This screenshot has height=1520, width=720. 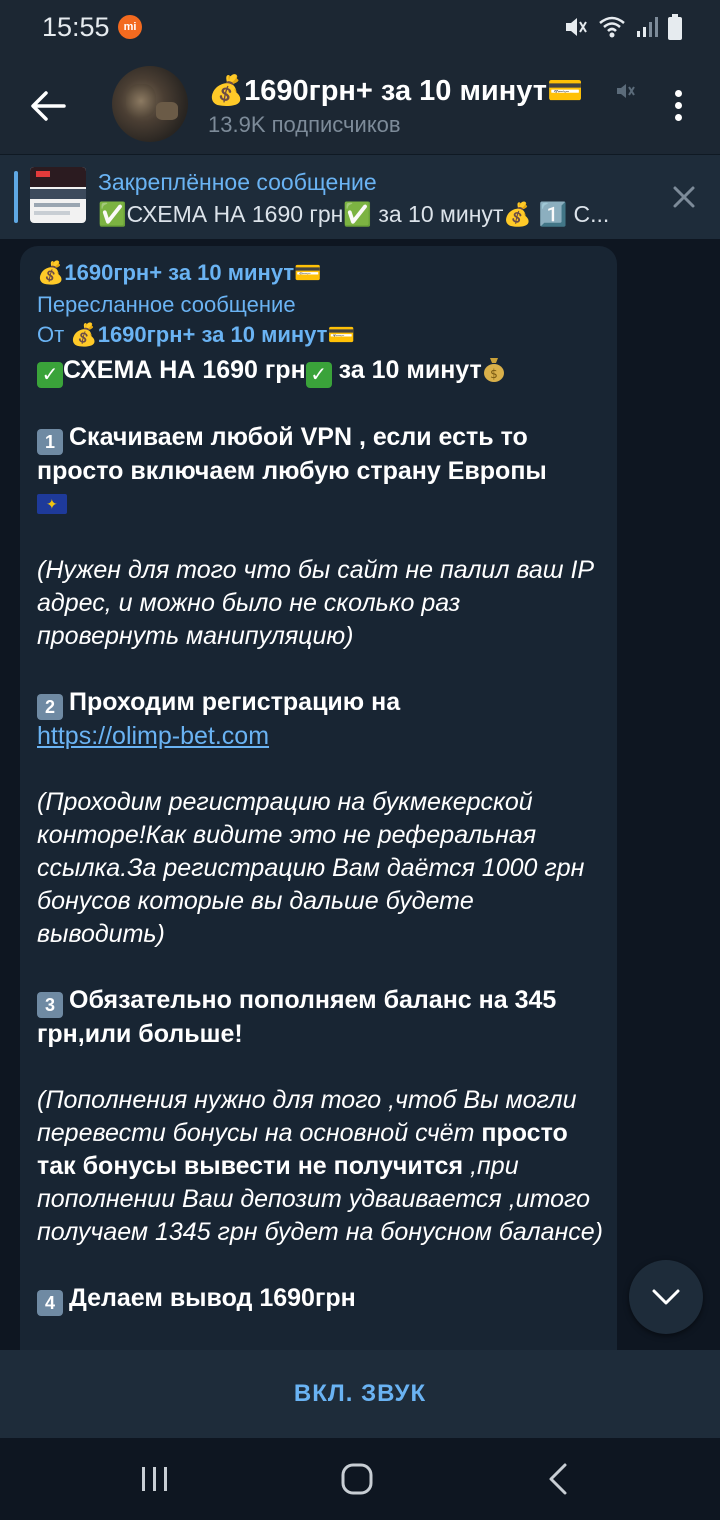 I want to click on money-bag-icon: $, so click(x=493, y=370).